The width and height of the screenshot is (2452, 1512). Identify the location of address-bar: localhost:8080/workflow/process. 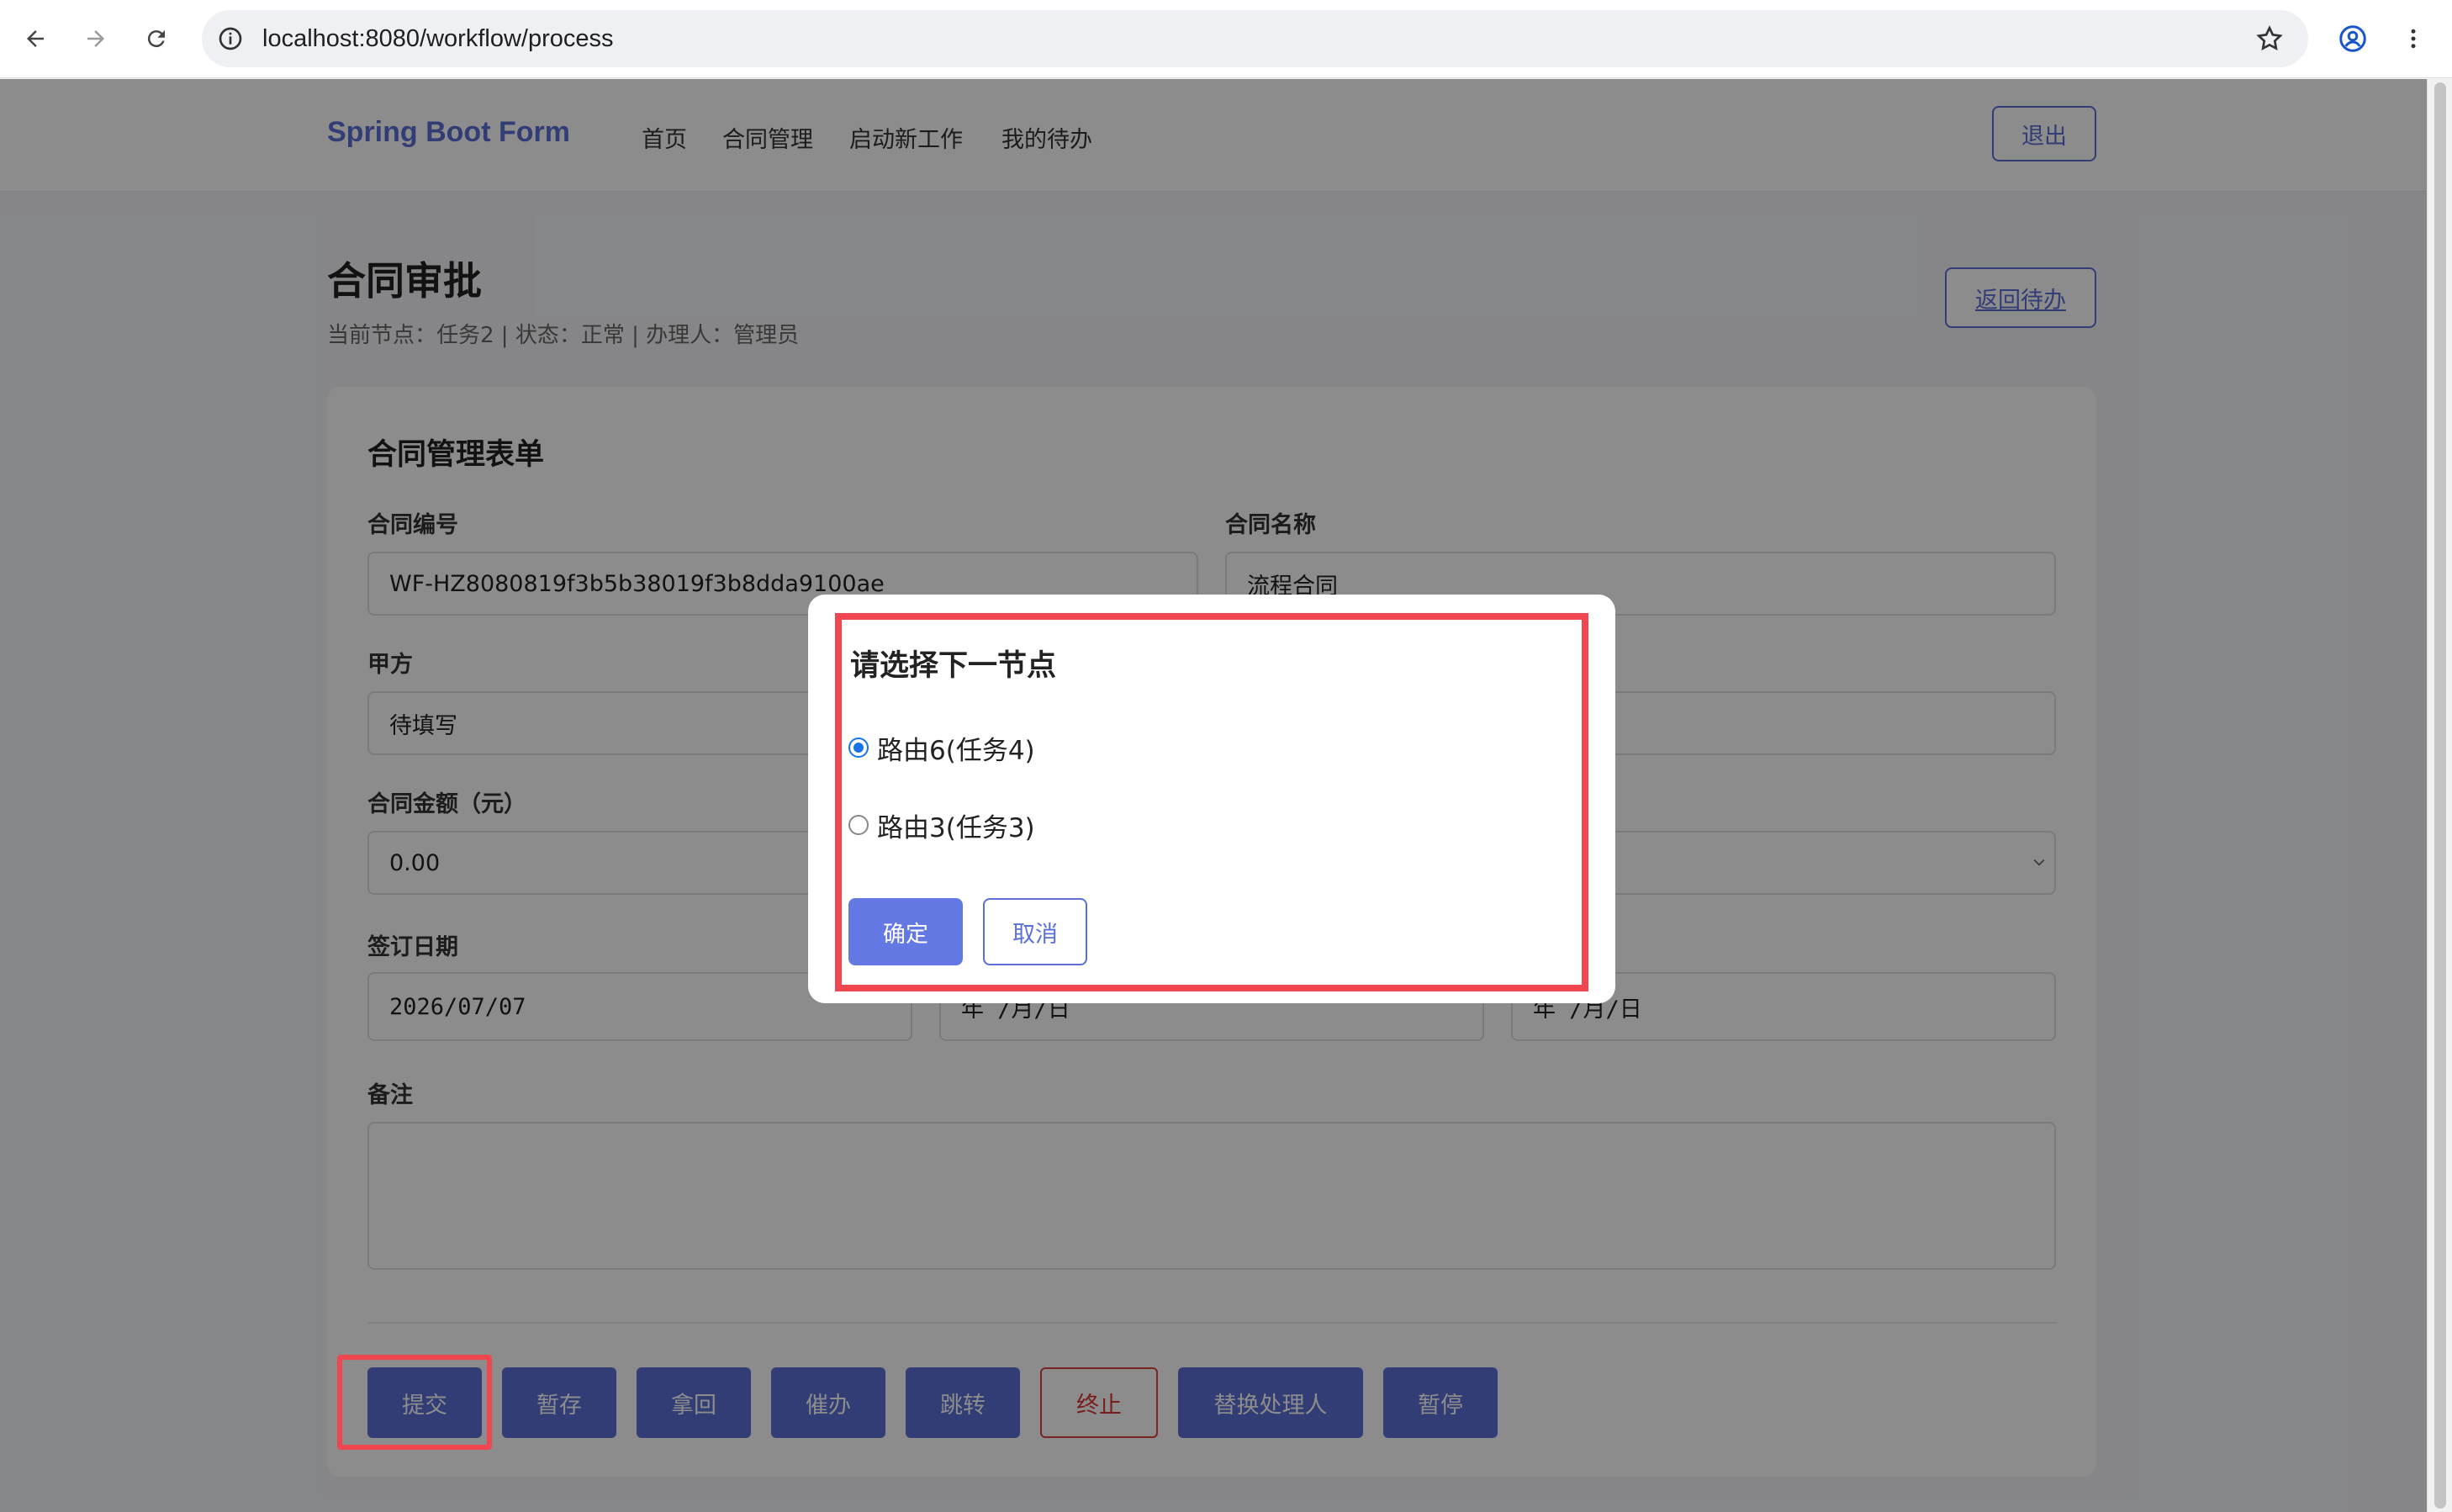
(1255, 38).